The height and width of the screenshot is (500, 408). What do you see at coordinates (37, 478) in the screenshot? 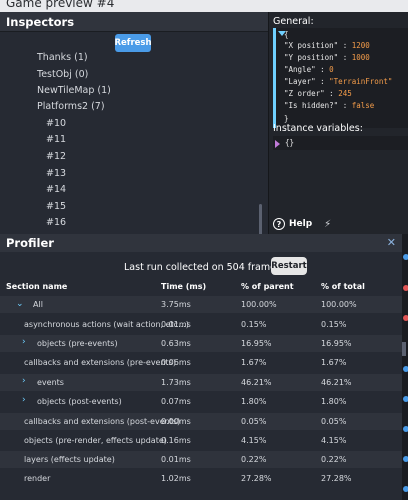
I see `section-name: render` at bounding box center [37, 478].